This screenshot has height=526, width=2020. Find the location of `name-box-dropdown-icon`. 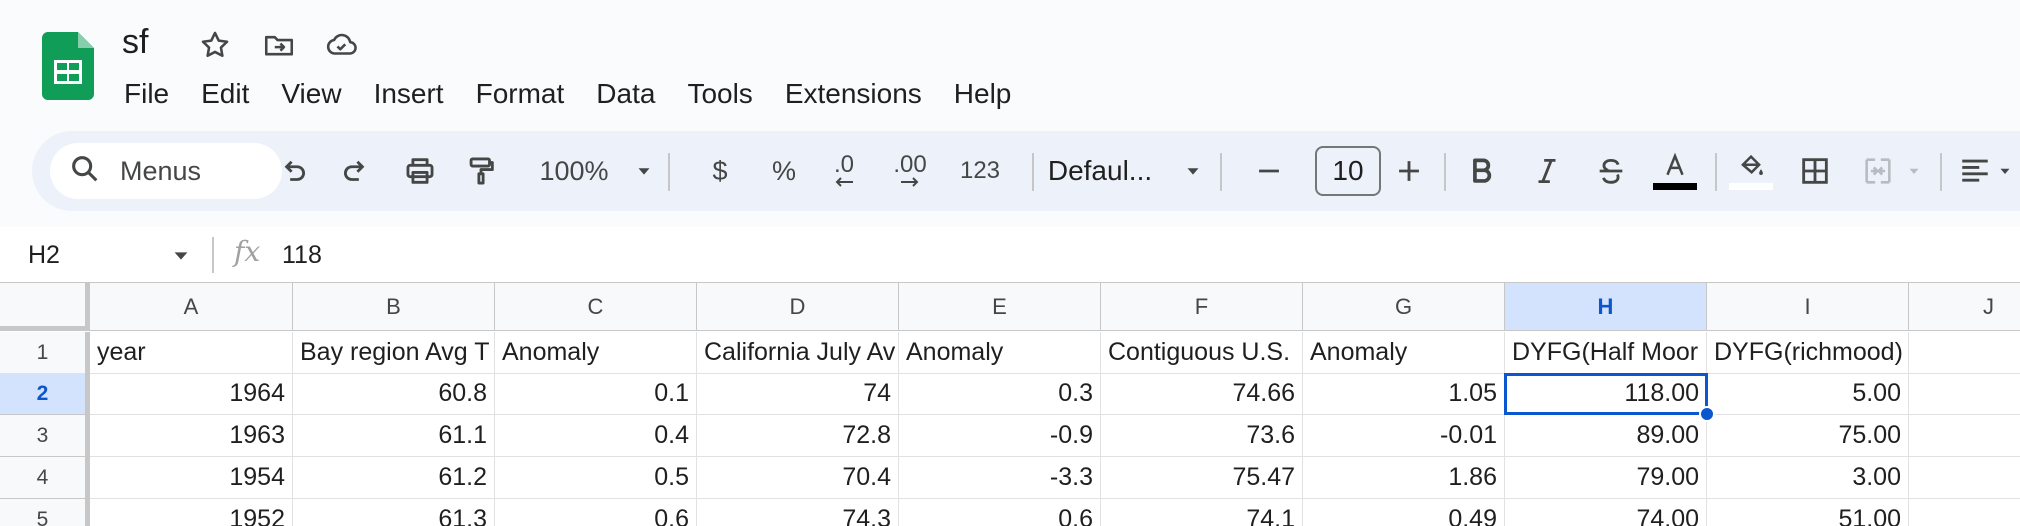

name-box-dropdown-icon is located at coordinates (181, 256).